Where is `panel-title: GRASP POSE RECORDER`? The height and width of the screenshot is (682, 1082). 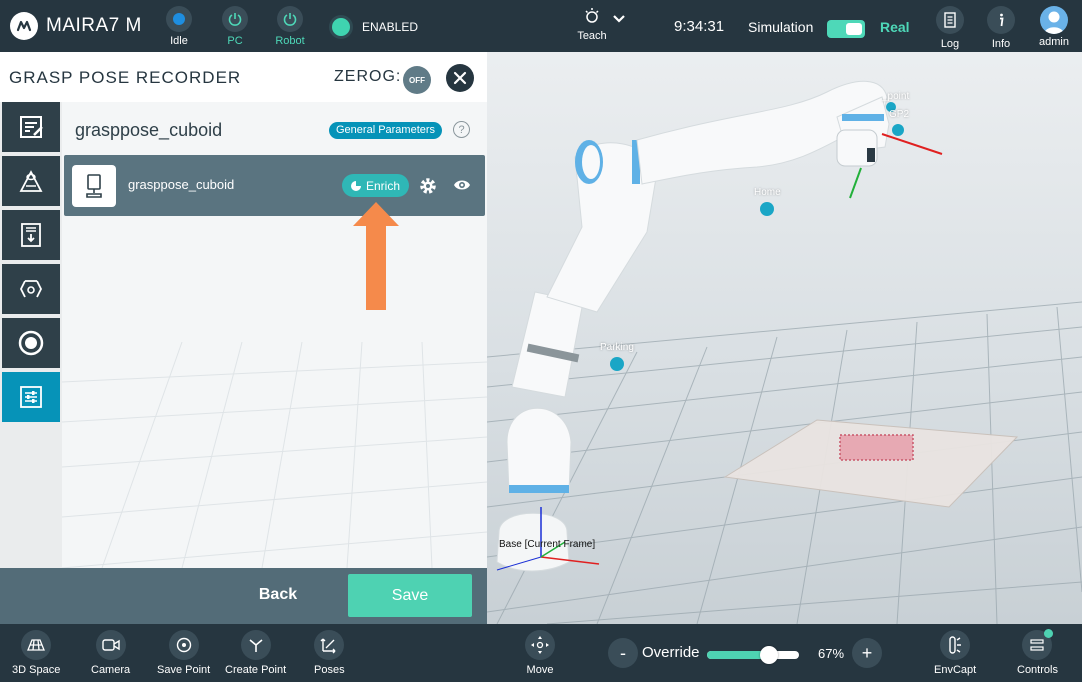
panel-title: GRASP POSE RECORDER is located at coordinates (125, 77).